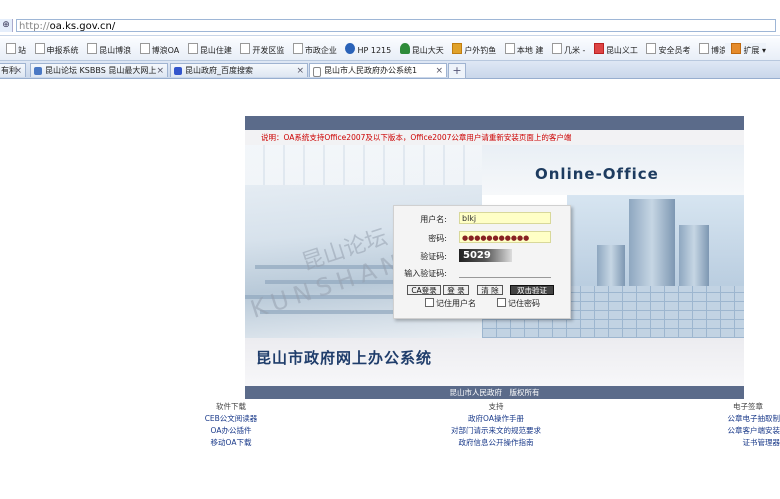 This screenshot has height=499, width=780. Describe the element at coordinates (505, 272) in the screenshot. I see `captcha-input` at that location.